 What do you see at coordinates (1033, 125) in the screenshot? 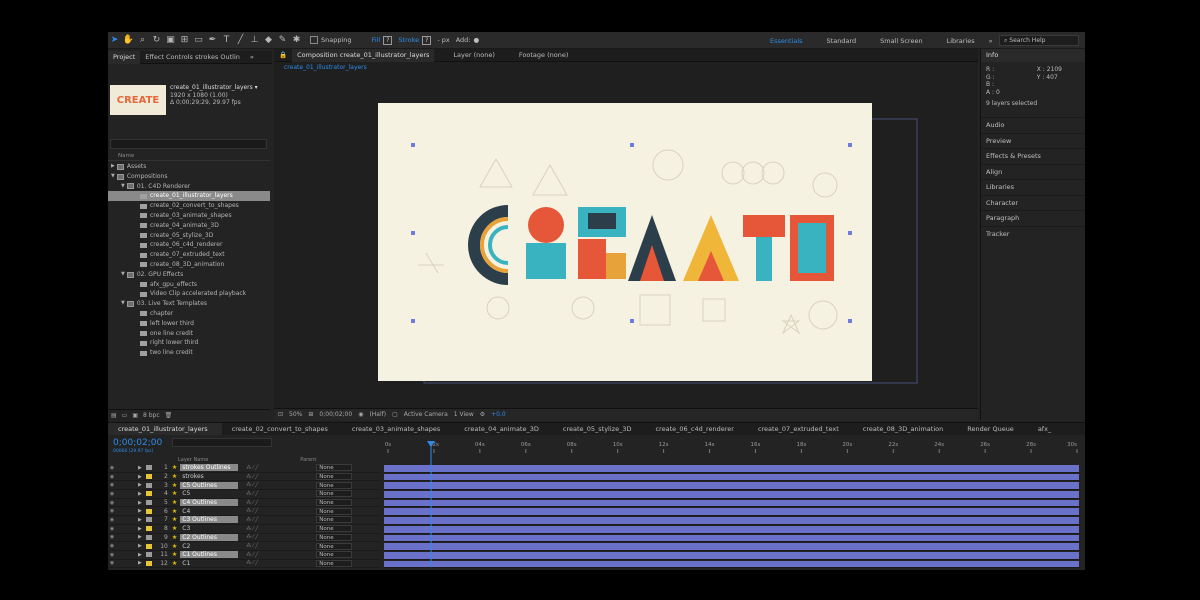
I see `panel-audio: Audio` at bounding box center [1033, 125].